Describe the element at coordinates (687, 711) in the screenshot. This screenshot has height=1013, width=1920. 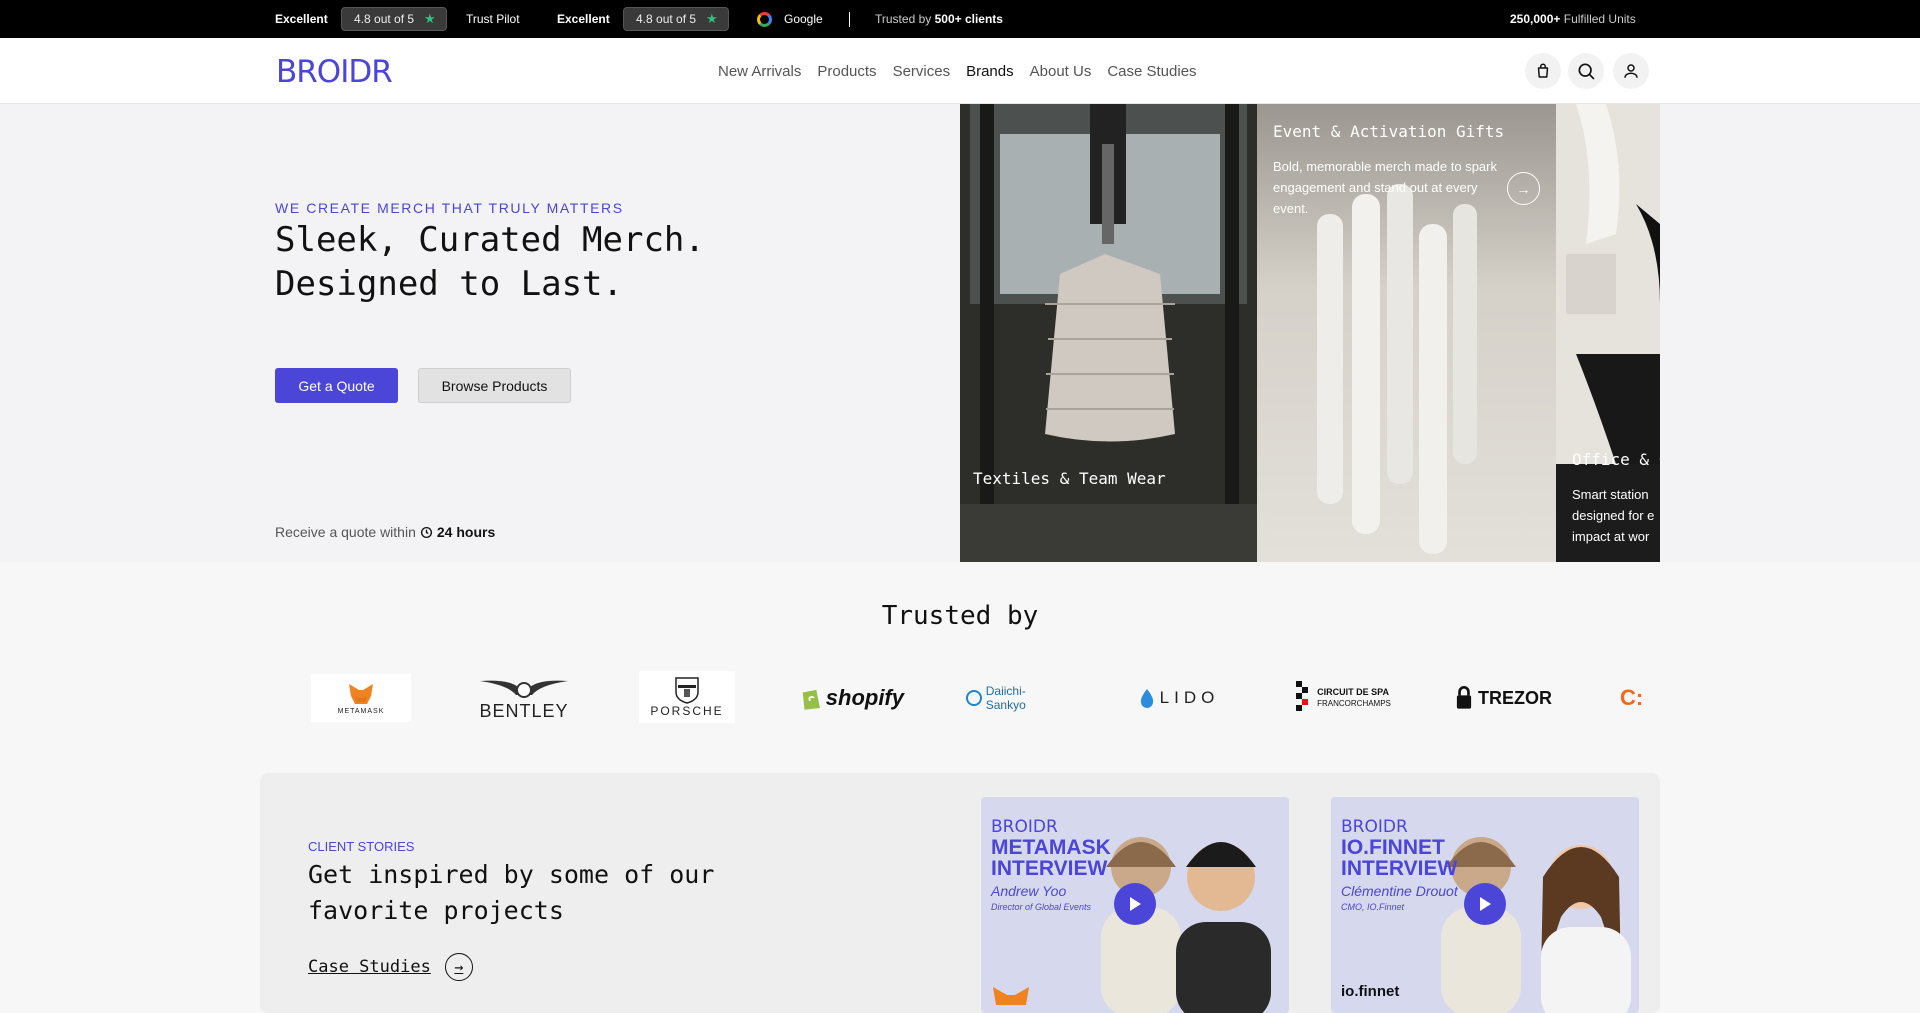
I see `porsche-wordmark: PORSCHE` at that location.